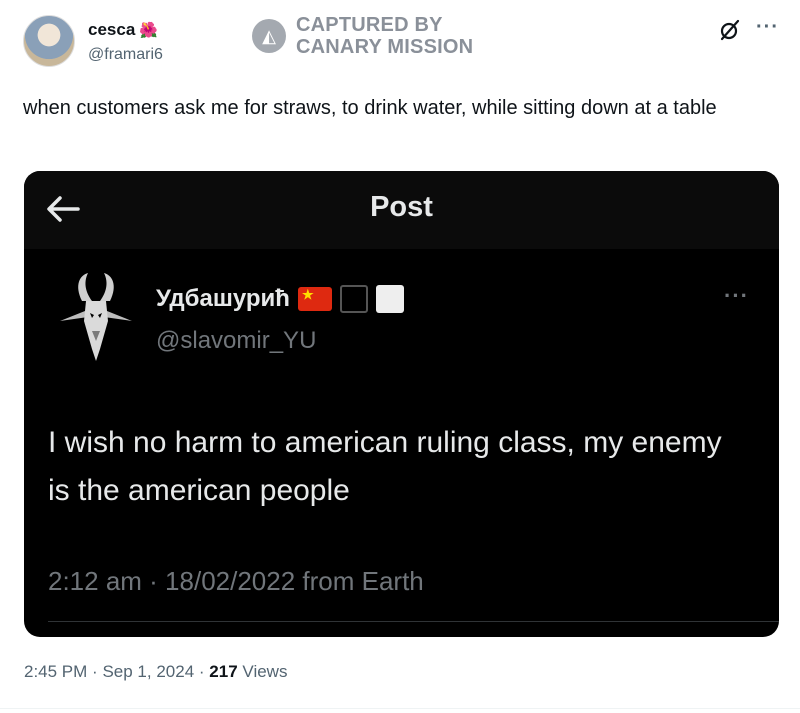  Describe the element at coordinates (148, 671) in the screenshot. I see `tweet-date: Sep 1, 2024` at that location.